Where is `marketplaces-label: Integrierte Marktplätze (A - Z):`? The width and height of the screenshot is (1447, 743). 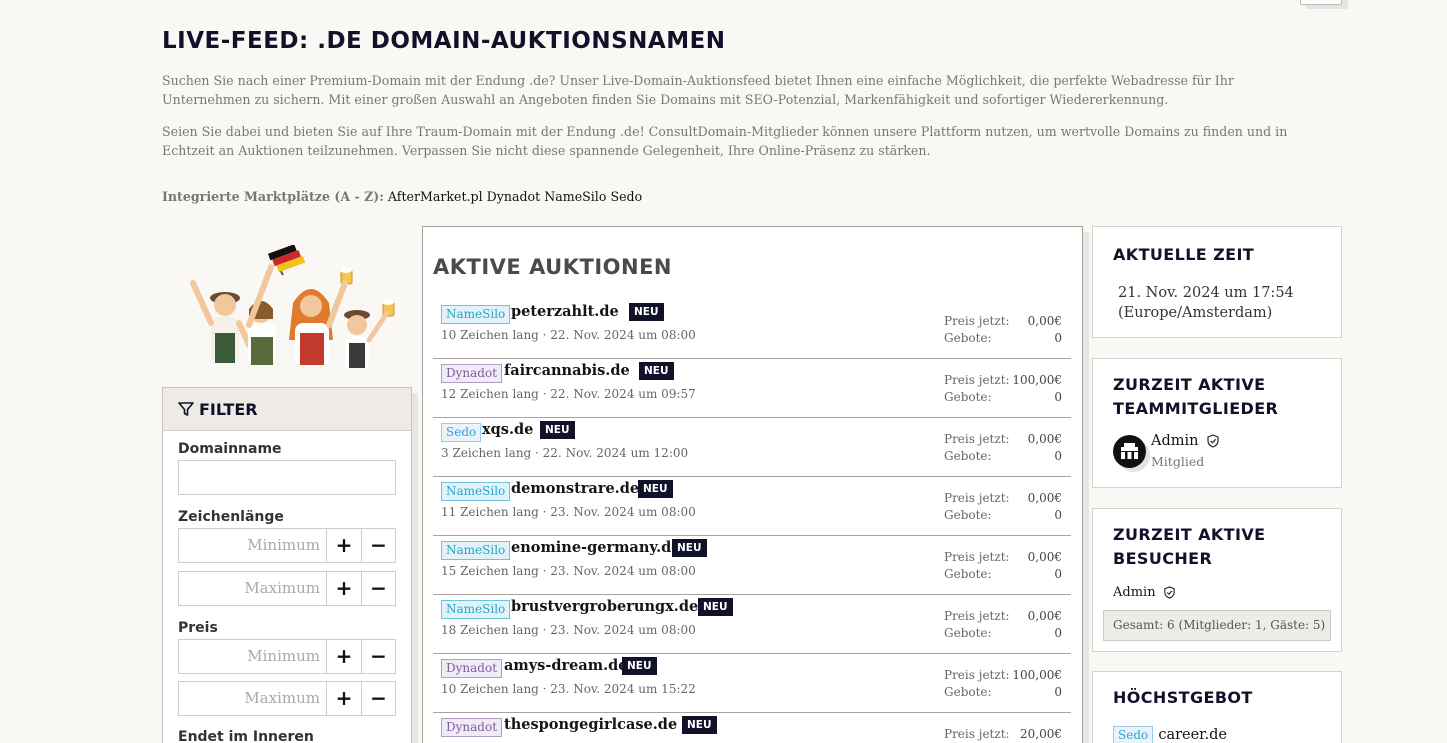 marketplaces-label: Integrierte Marktplätze (A - Z): is located at coordinates (273, 196).